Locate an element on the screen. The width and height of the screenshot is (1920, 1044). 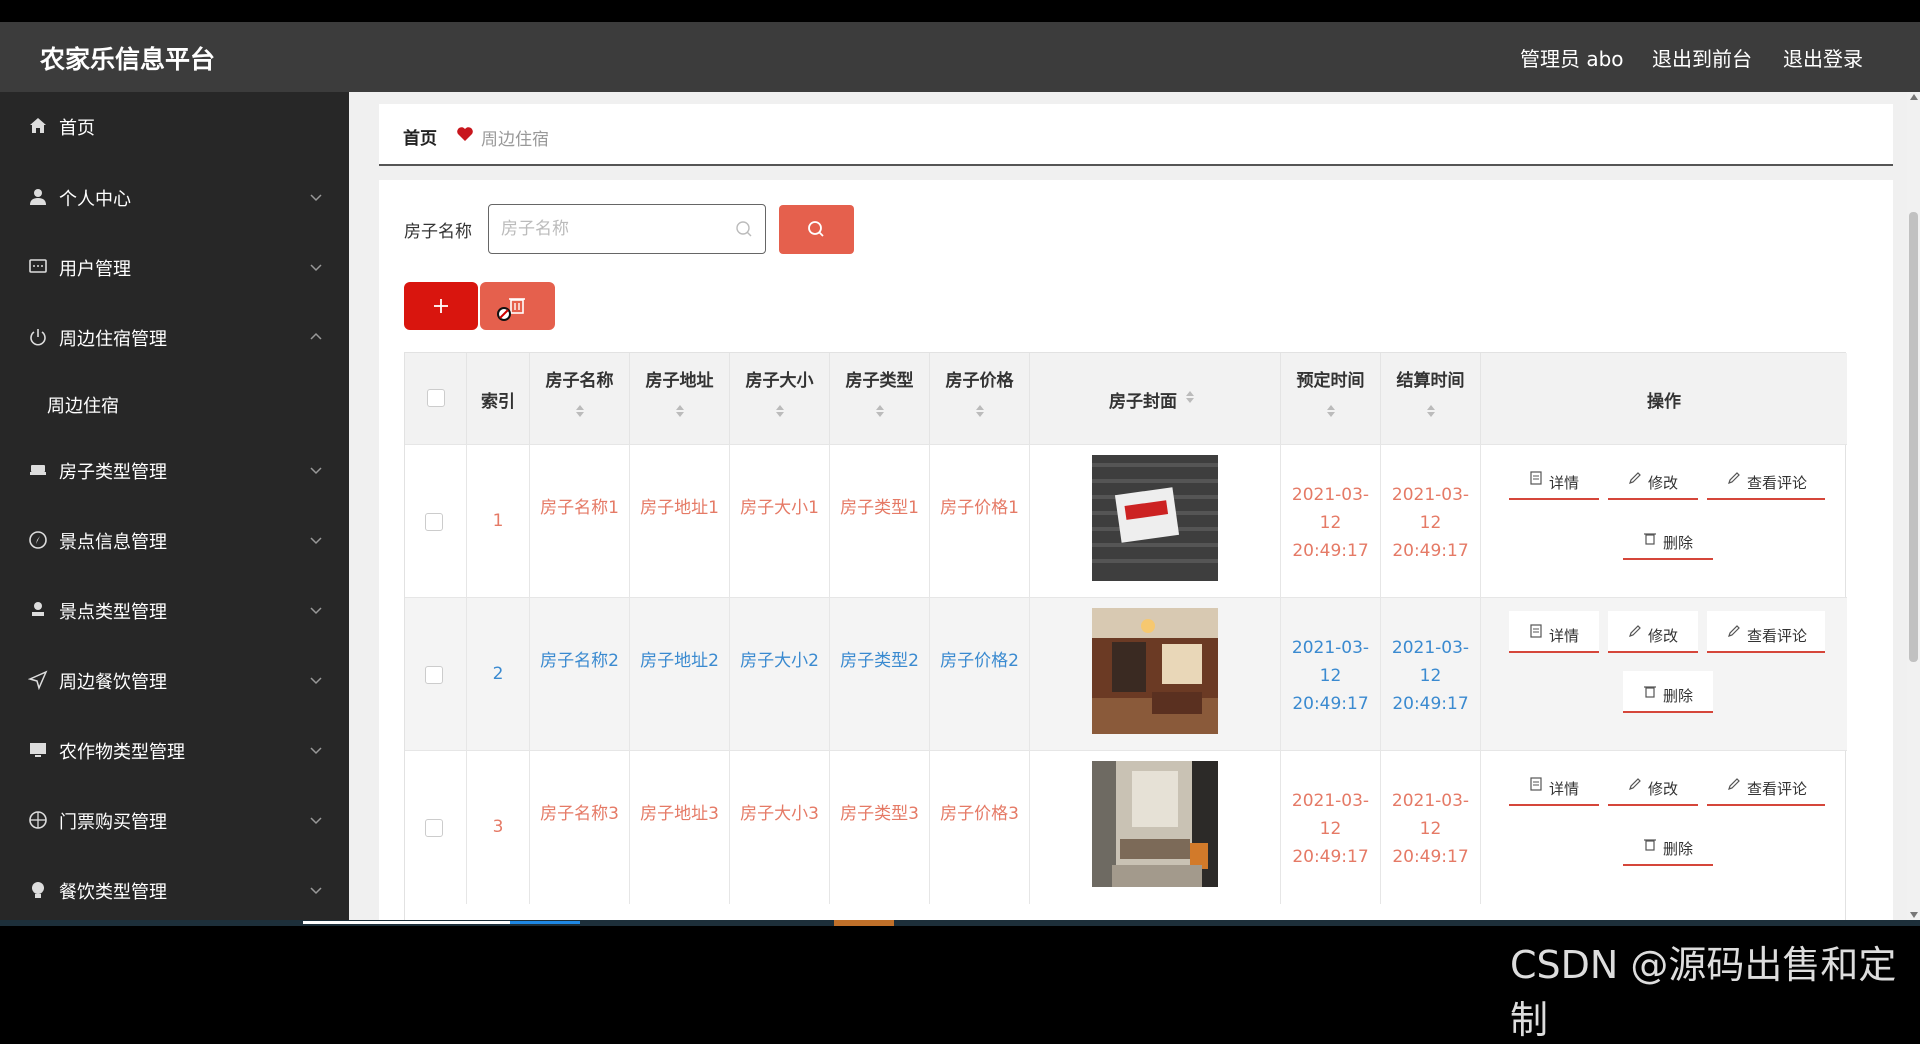
table-header-type: 房子类型 is located at coordinates (880, 398).